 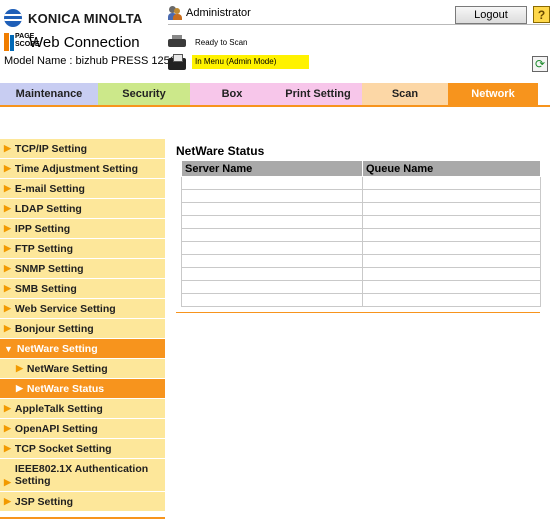 What do you see at coordinates (82, 448) in the screenshot?
I see `sidebar-item-tcp-socket: ▶ TCP Socket Setting` at bounding box center [82, 448].